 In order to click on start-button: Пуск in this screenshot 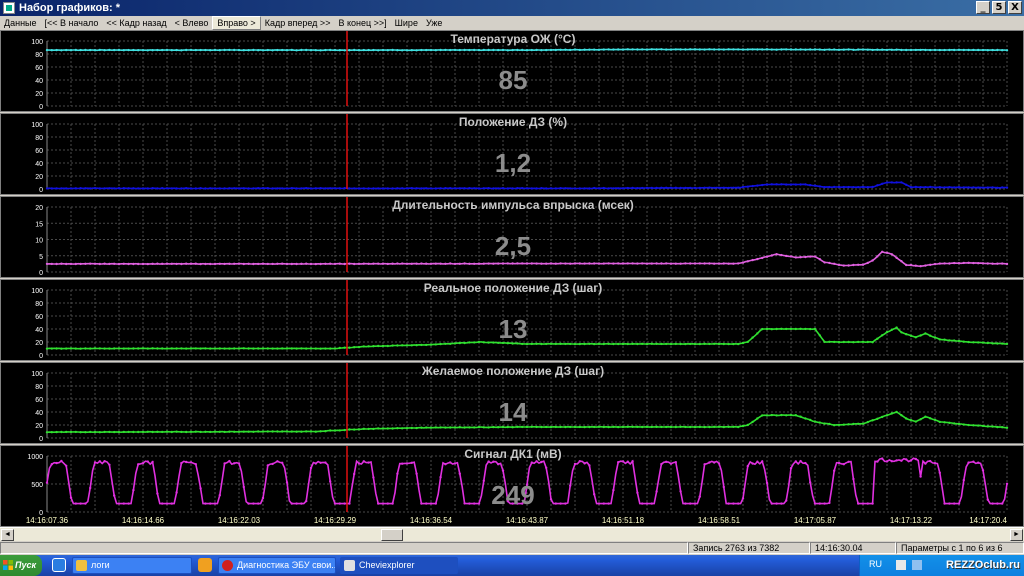, I will do `click(21, 565)`.